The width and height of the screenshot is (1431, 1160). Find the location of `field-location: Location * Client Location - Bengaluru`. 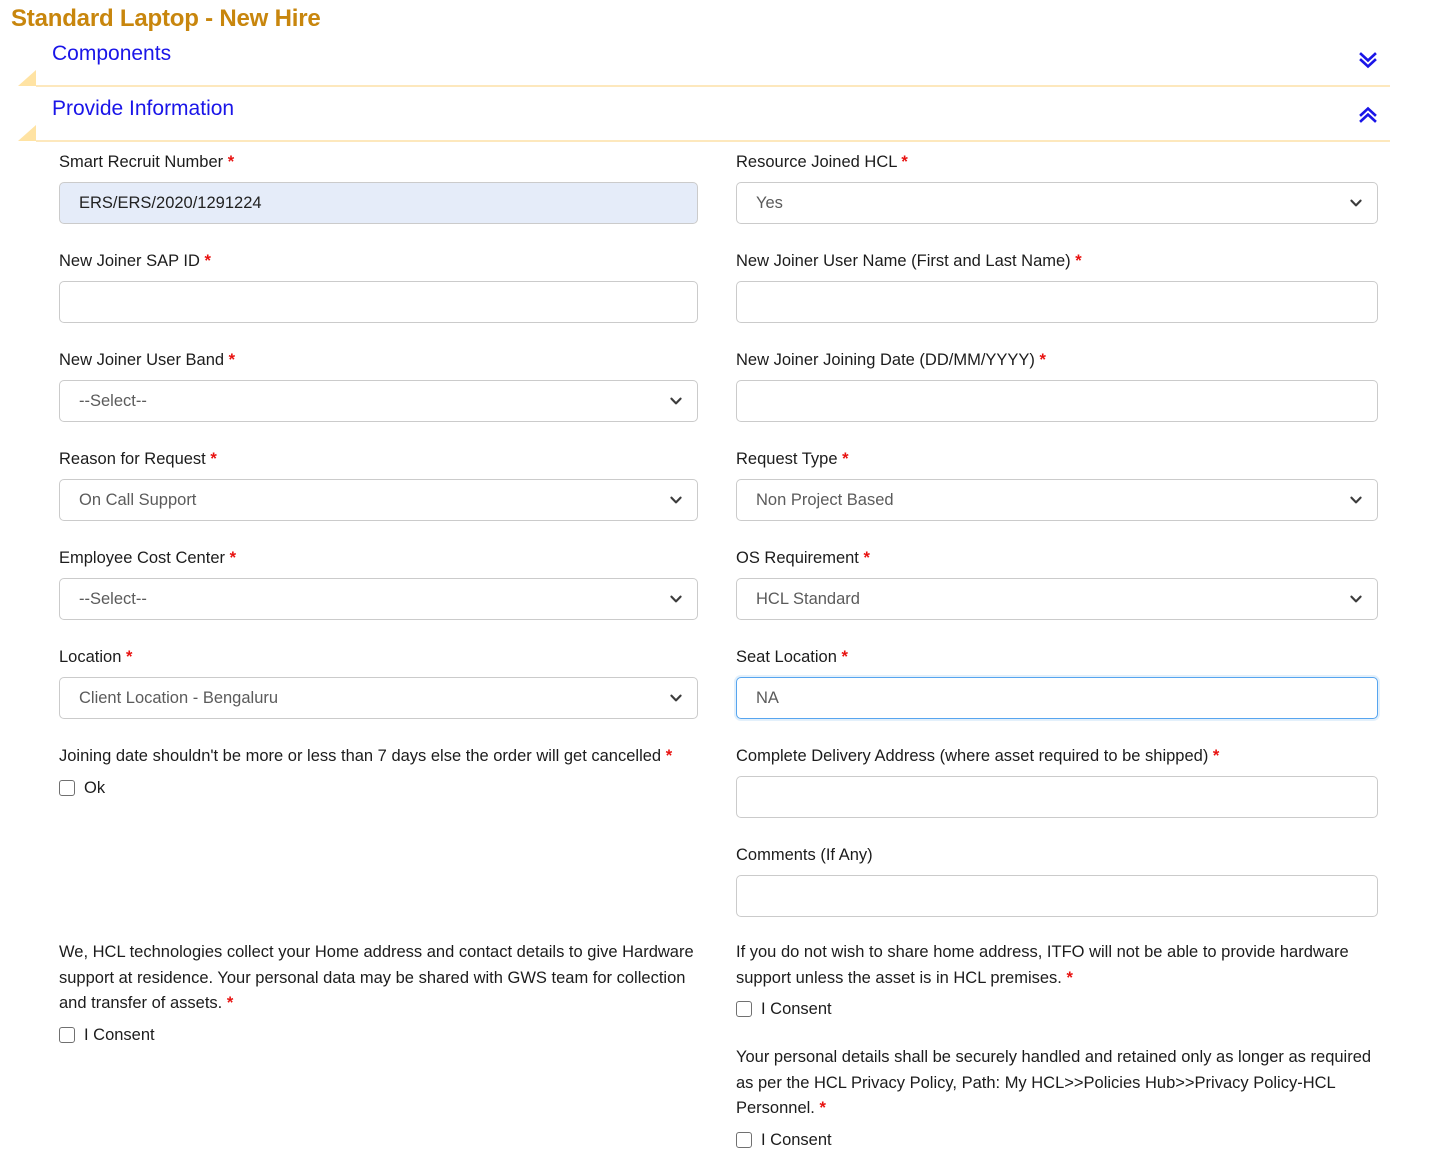

field-location: Location * Client Location - Bengaluru is located at coordinates (378, 682).